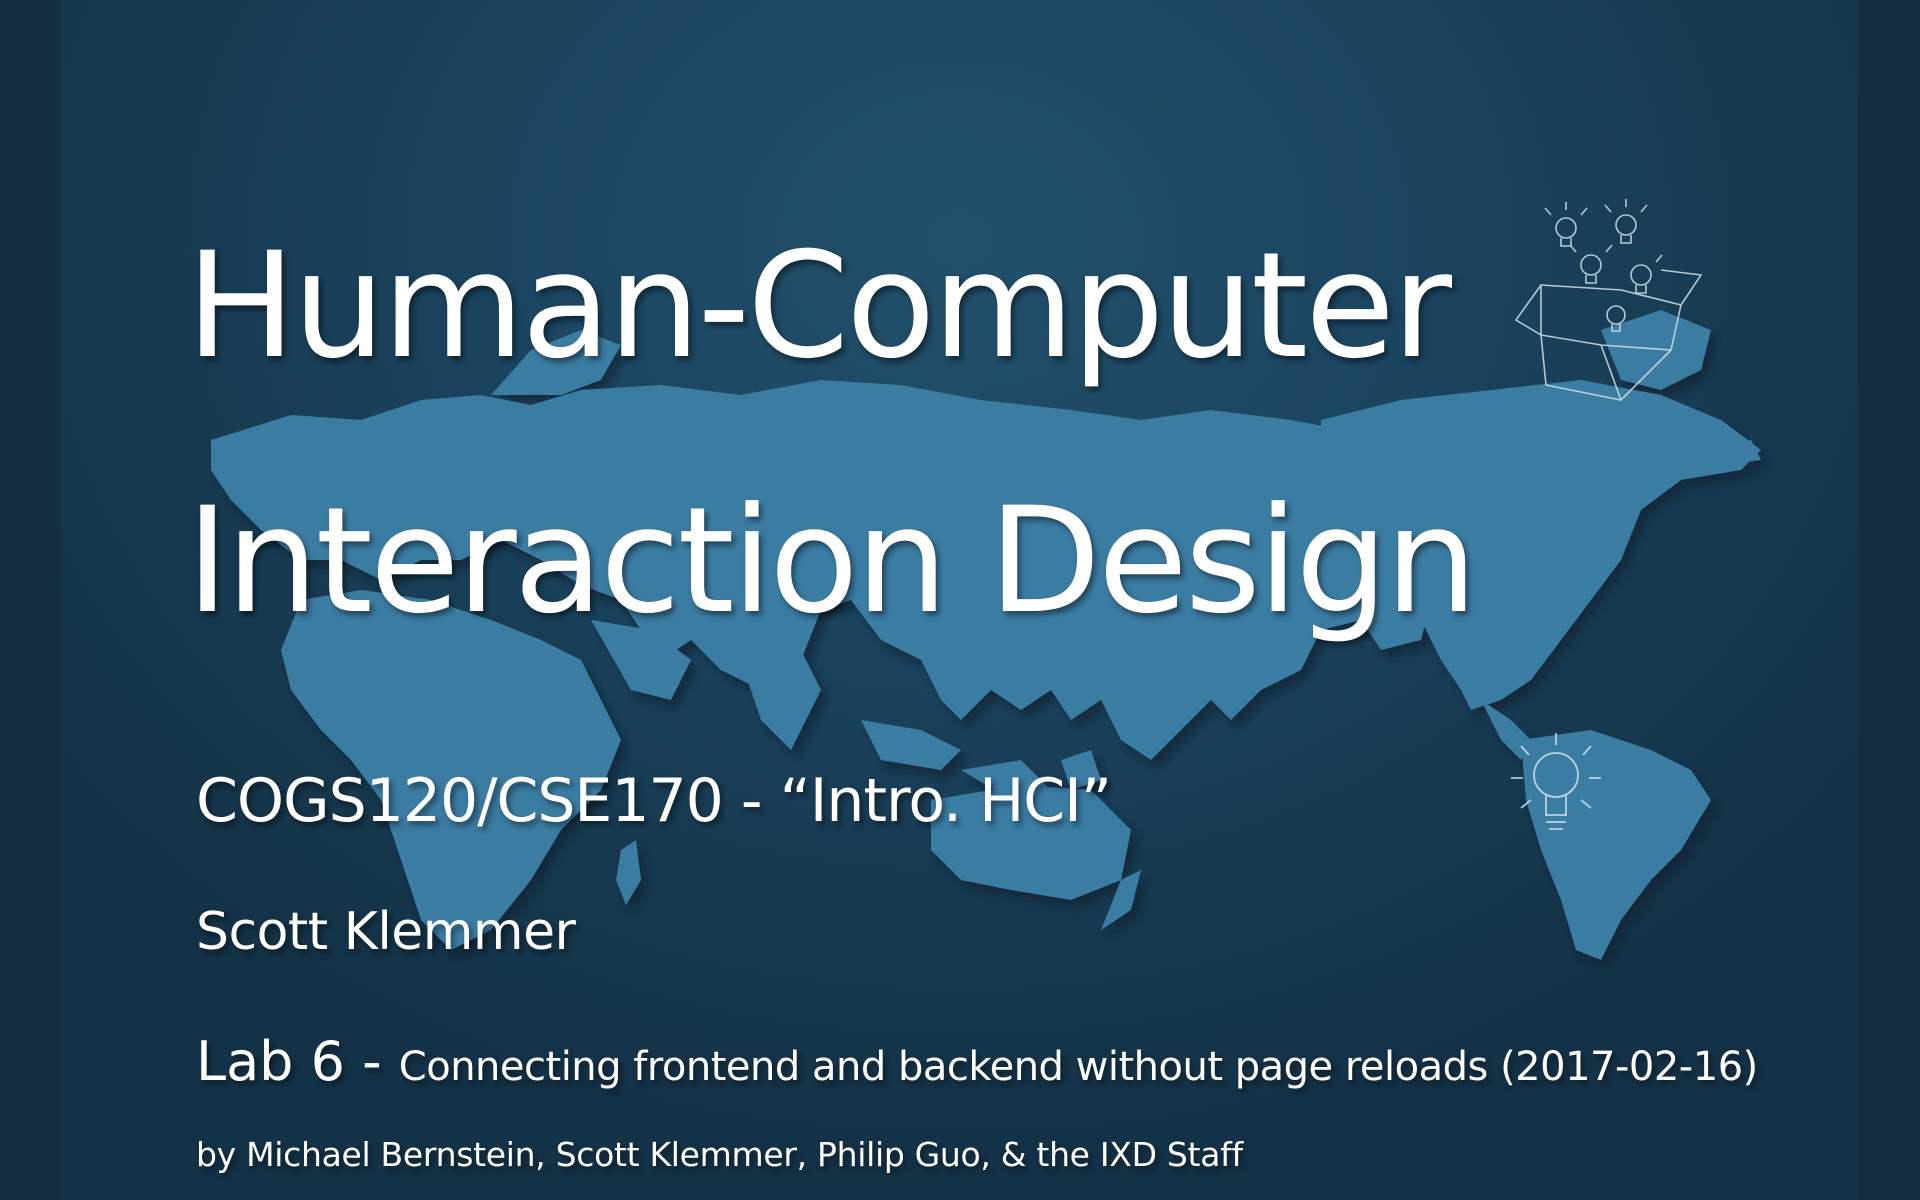  Describe the element at coordinates (819, 306) in the screenshot. I see `title-line-1: Human-Computer` at that location.